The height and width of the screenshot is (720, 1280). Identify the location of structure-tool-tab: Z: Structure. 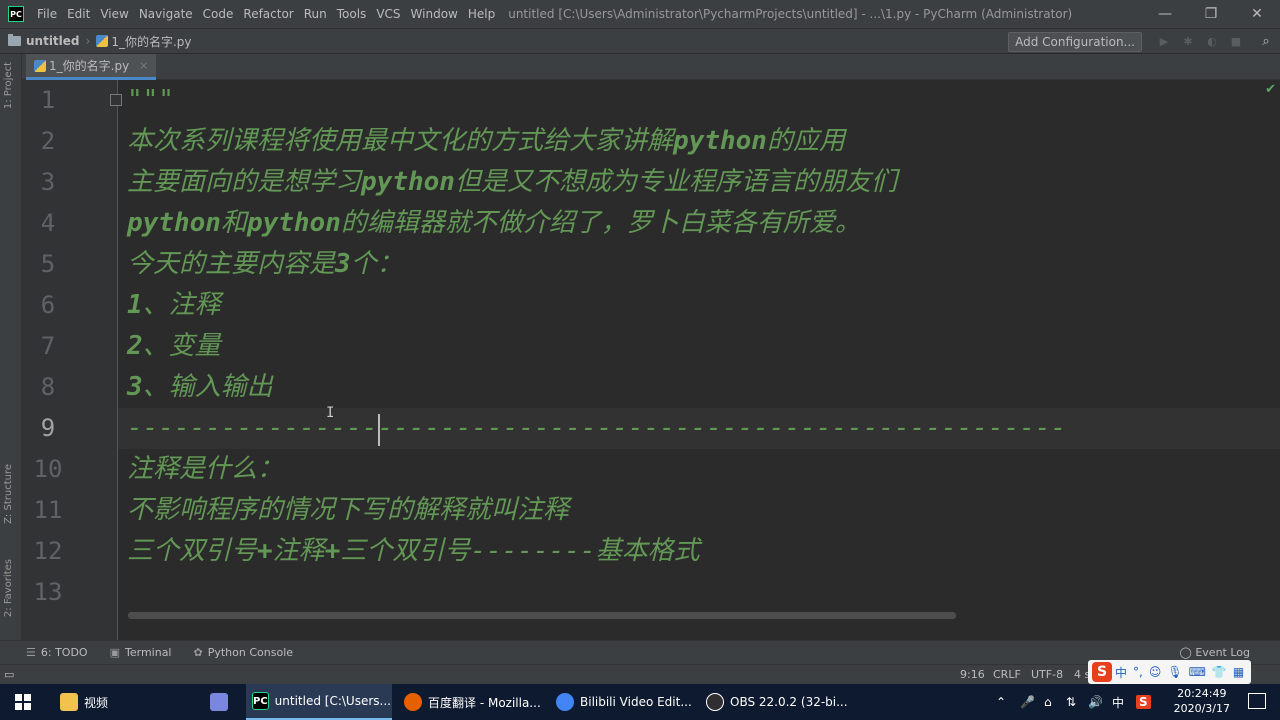
(8, 494).